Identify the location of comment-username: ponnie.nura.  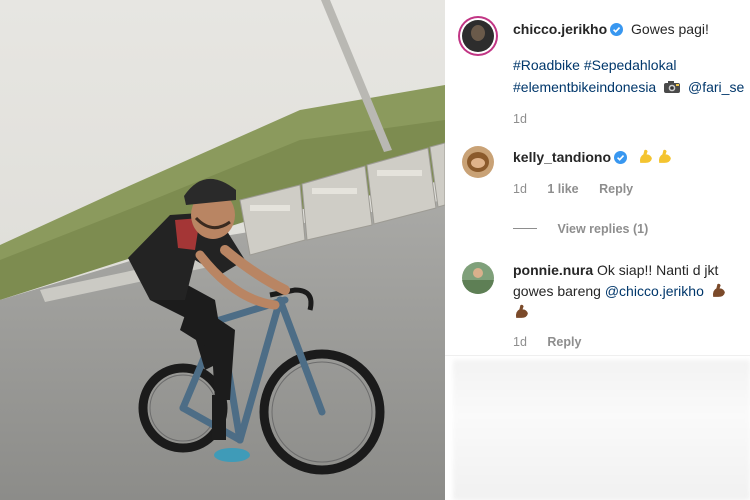
(553, 270).